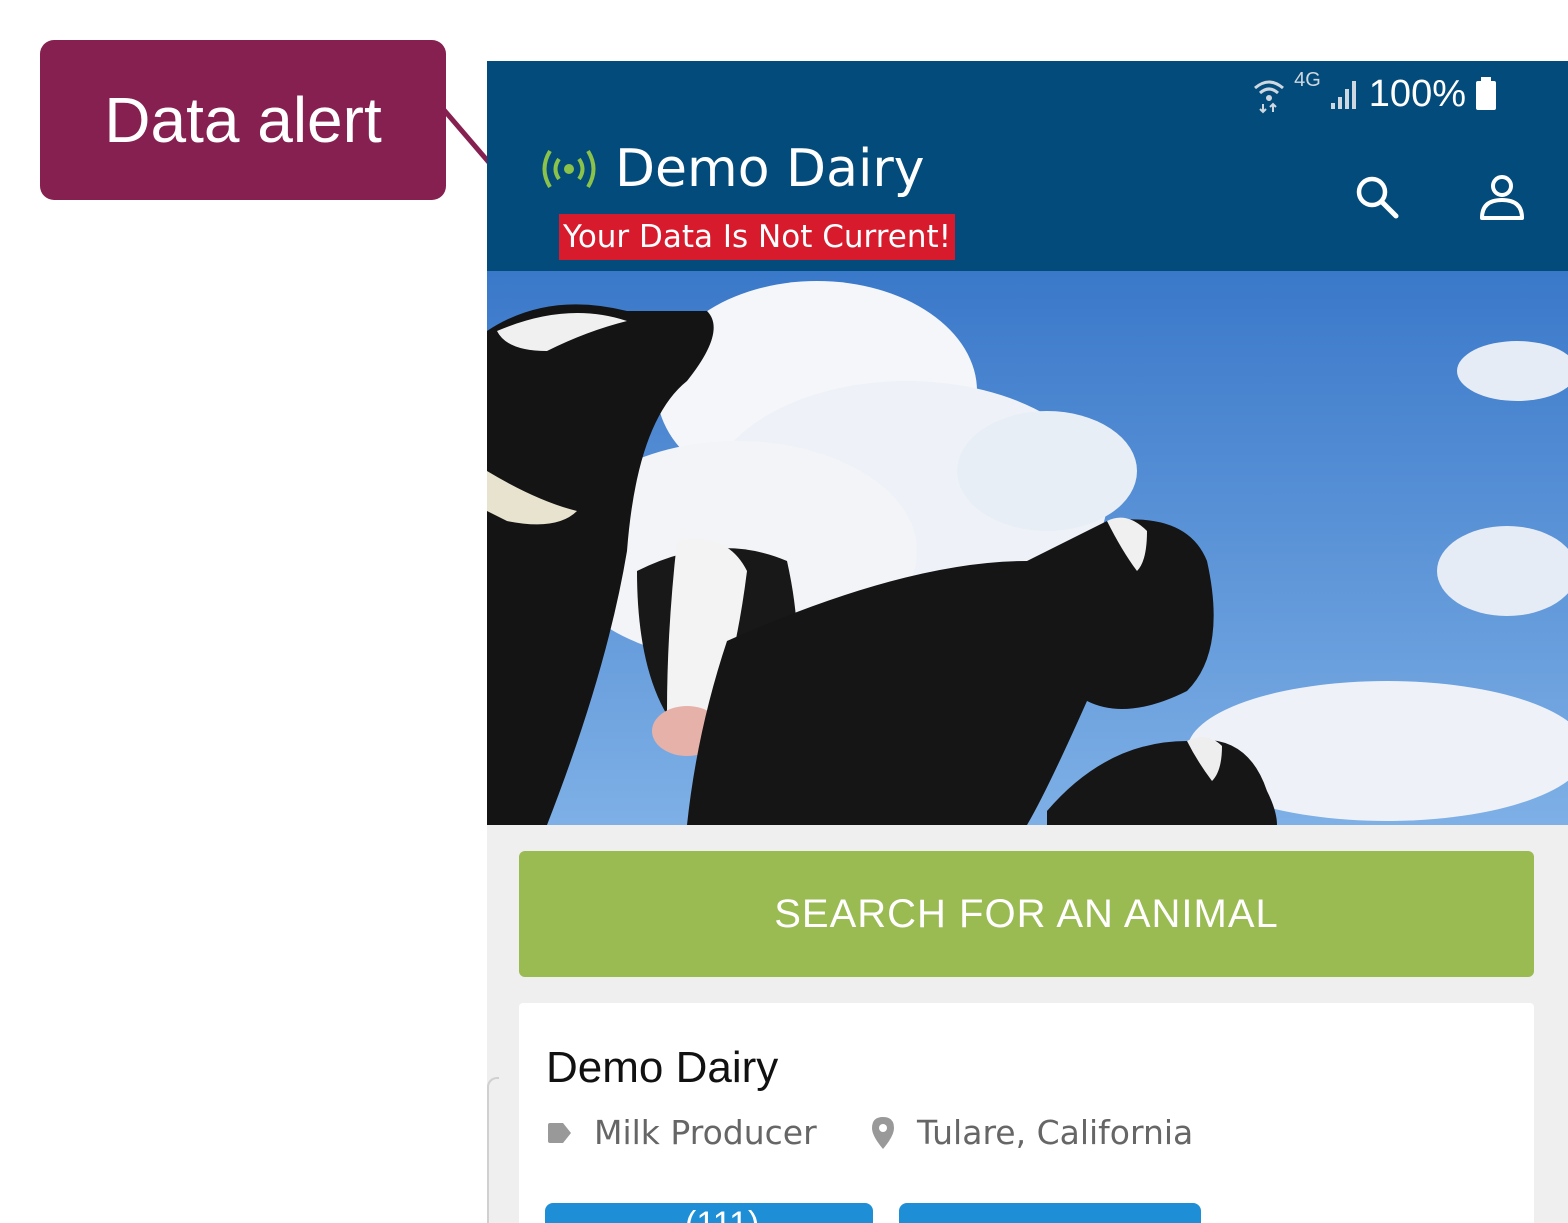 The height and width of the screenshot is (1223, 1568). Describe the element at coordinates (493, 1150) in the screenshot. I see `side-edge-decoration` at that location.